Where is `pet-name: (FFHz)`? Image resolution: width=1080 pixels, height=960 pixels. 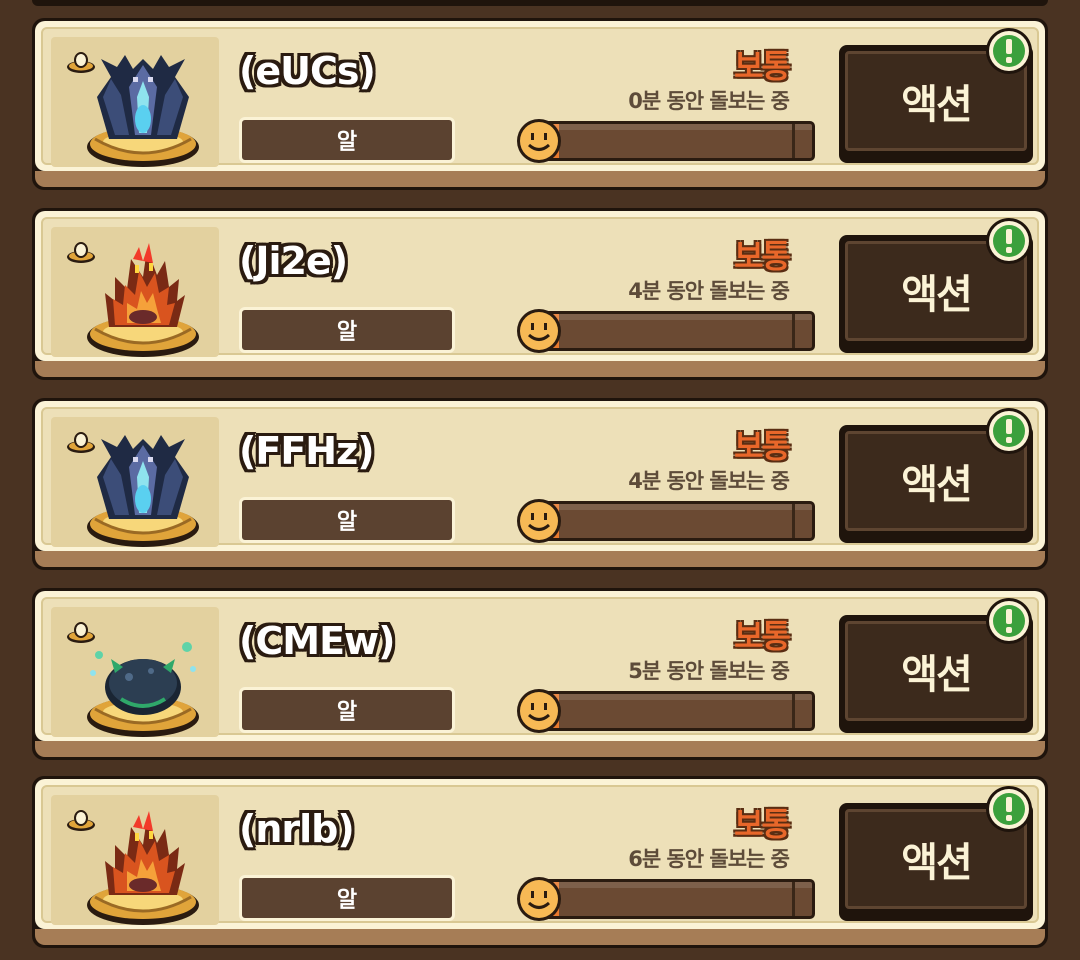 pet-name: (FFHz) is located at coordinates (307, 451).